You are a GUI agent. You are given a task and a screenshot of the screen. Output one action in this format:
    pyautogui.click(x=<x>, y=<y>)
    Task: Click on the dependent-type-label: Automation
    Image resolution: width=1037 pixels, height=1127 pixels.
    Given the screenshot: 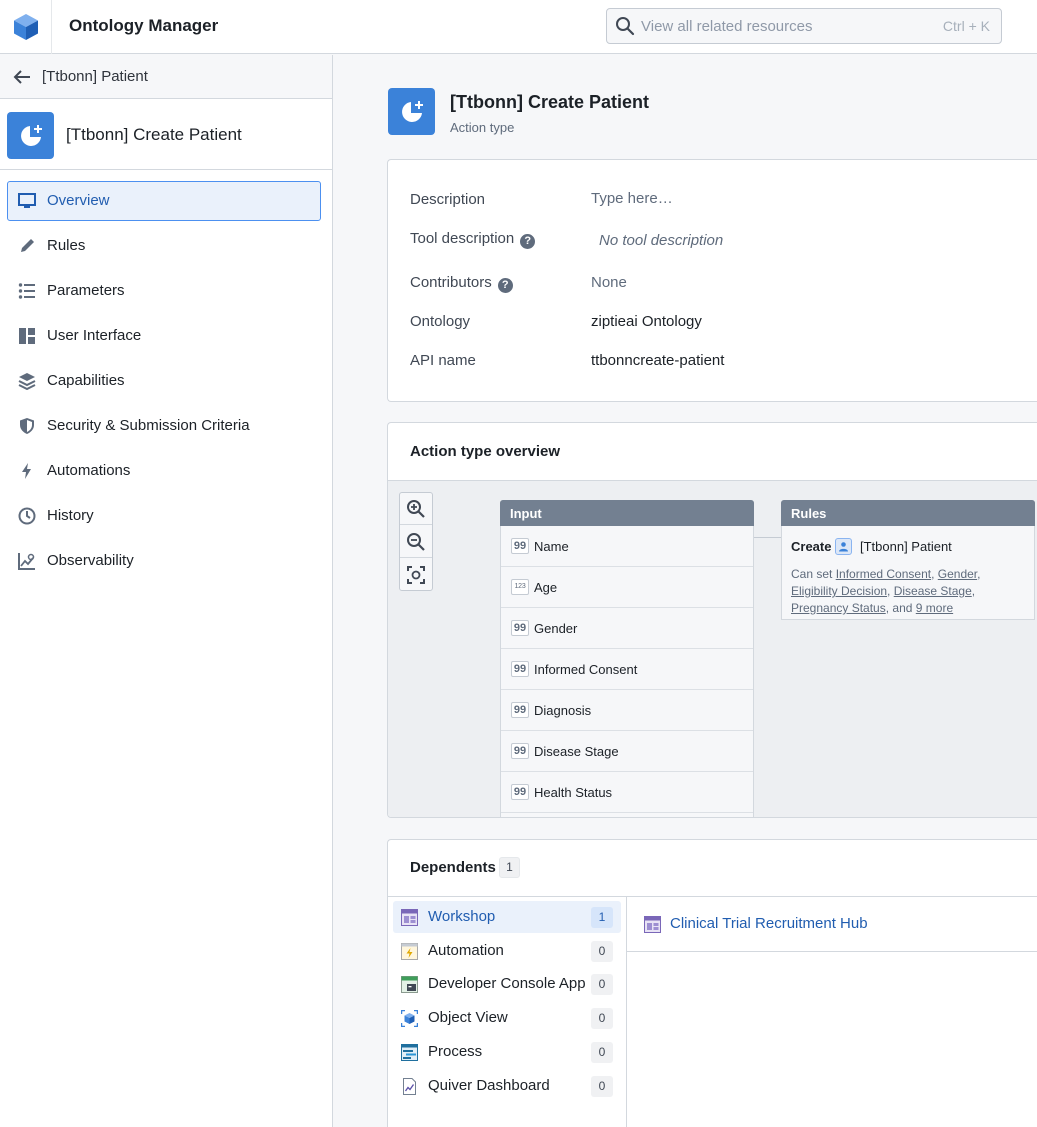 What is the action you would take?
    pyautogui.click(x=466, y=950)
    